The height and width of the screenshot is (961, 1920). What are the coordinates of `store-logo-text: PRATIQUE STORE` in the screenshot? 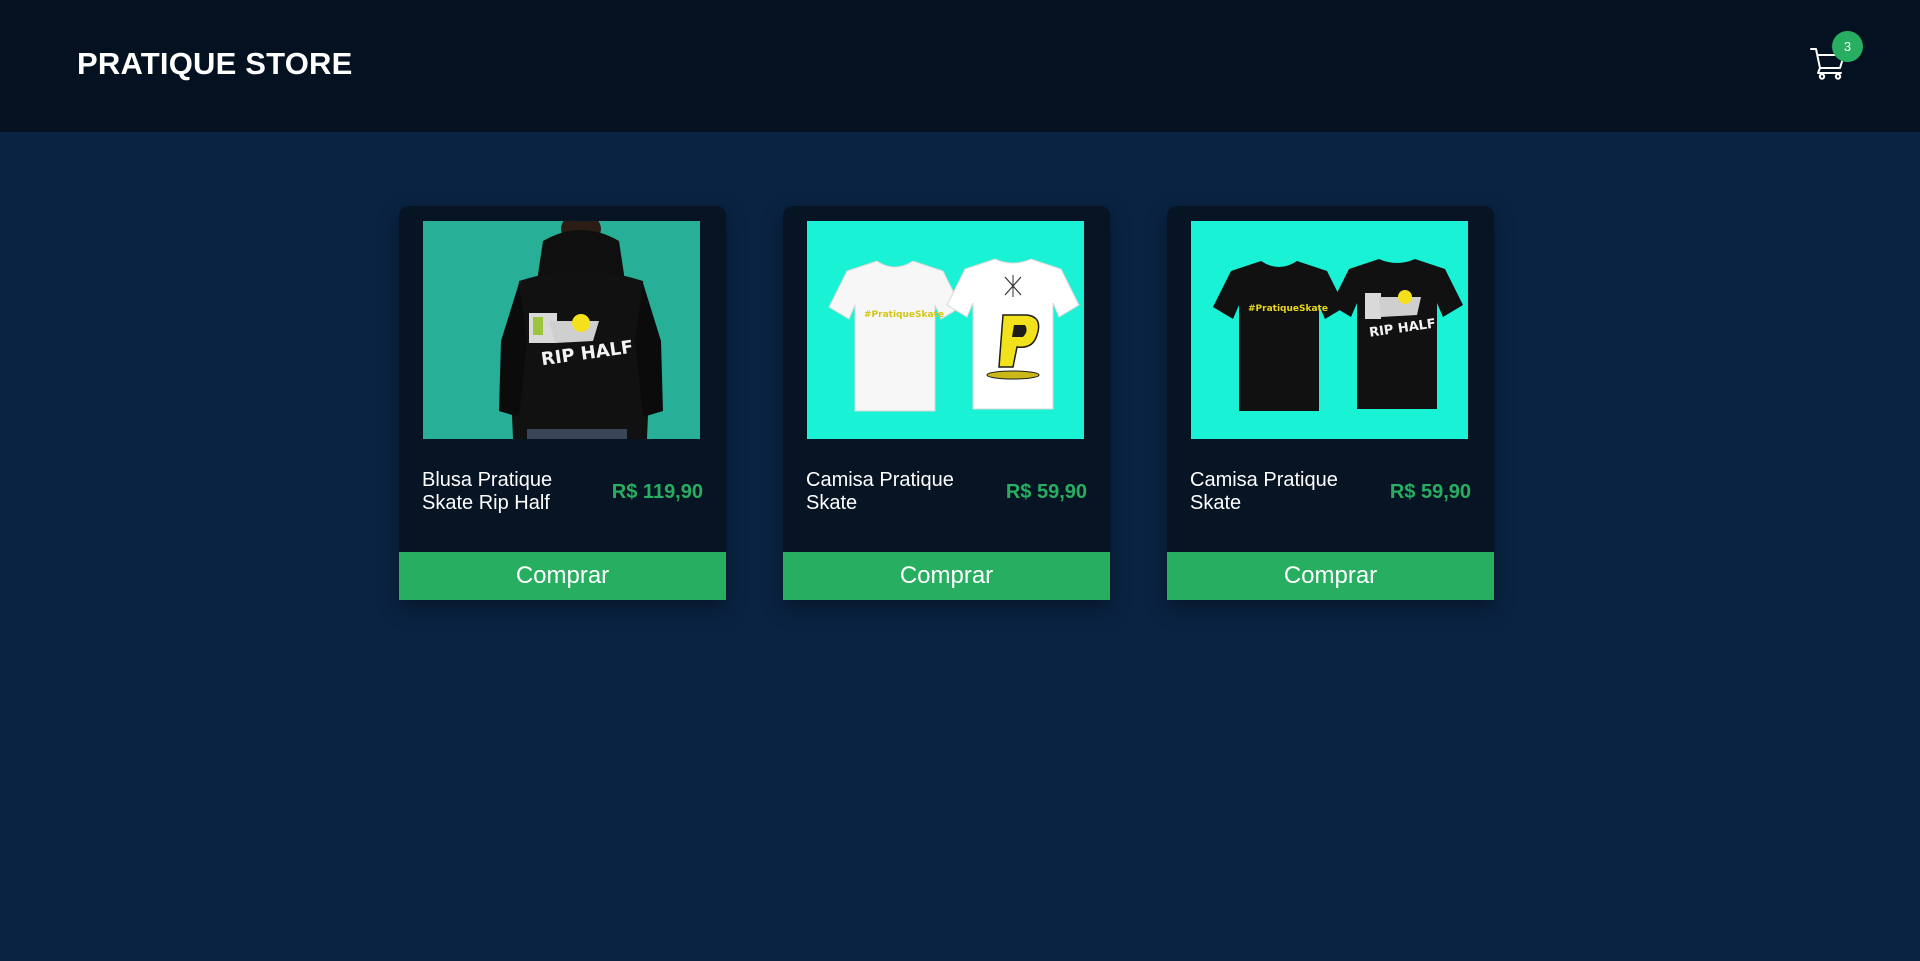 It's located at (215, 64).